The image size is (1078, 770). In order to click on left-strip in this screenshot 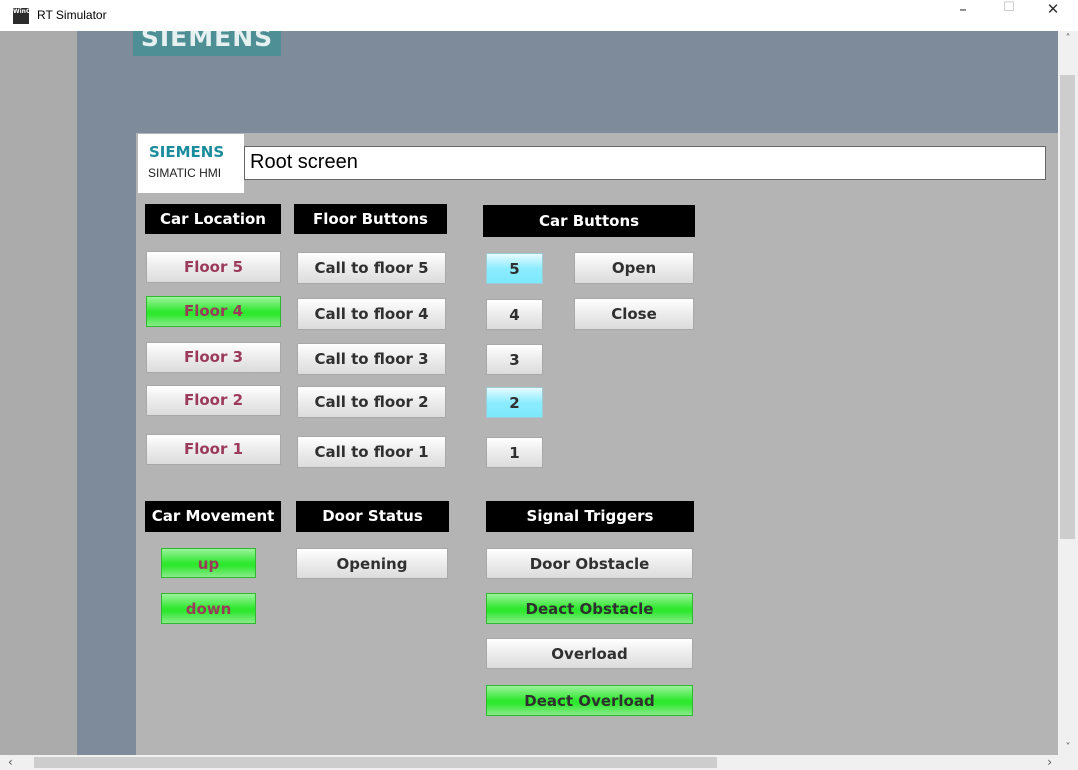, I will do `click(106, 393)`.